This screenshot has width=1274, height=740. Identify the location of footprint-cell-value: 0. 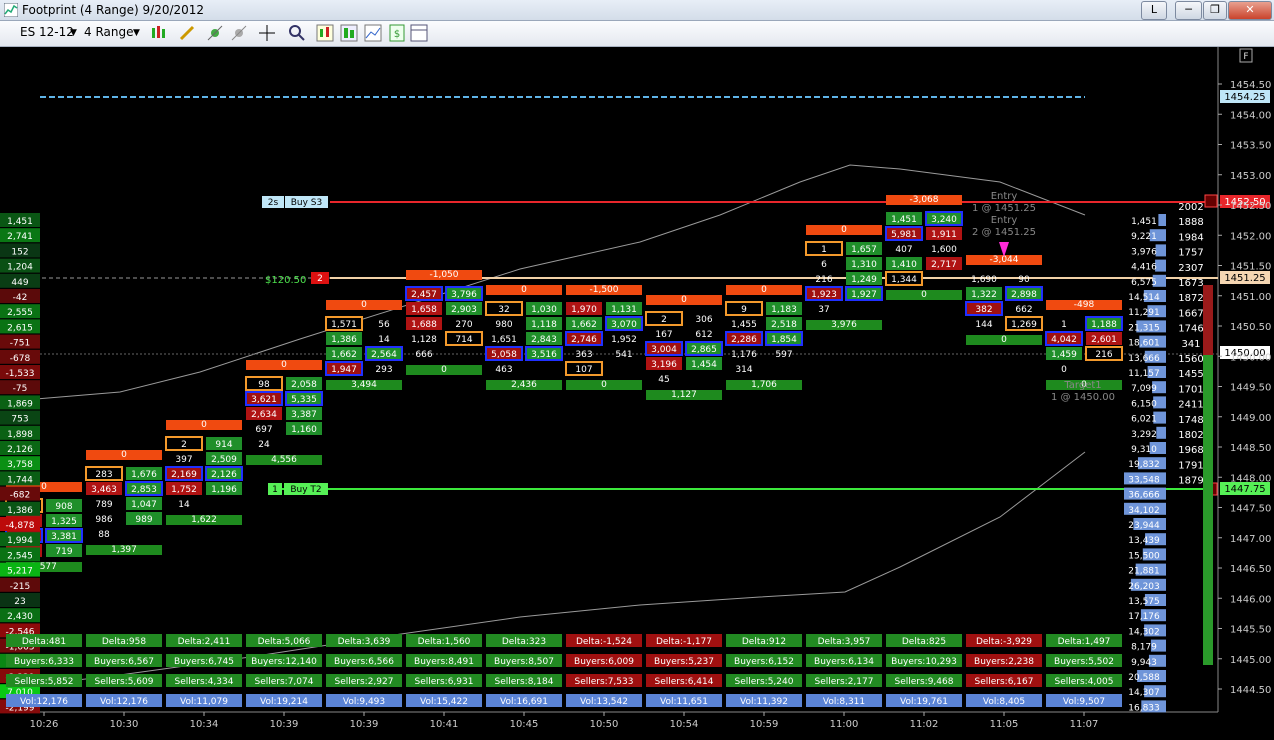
(1064, 370).